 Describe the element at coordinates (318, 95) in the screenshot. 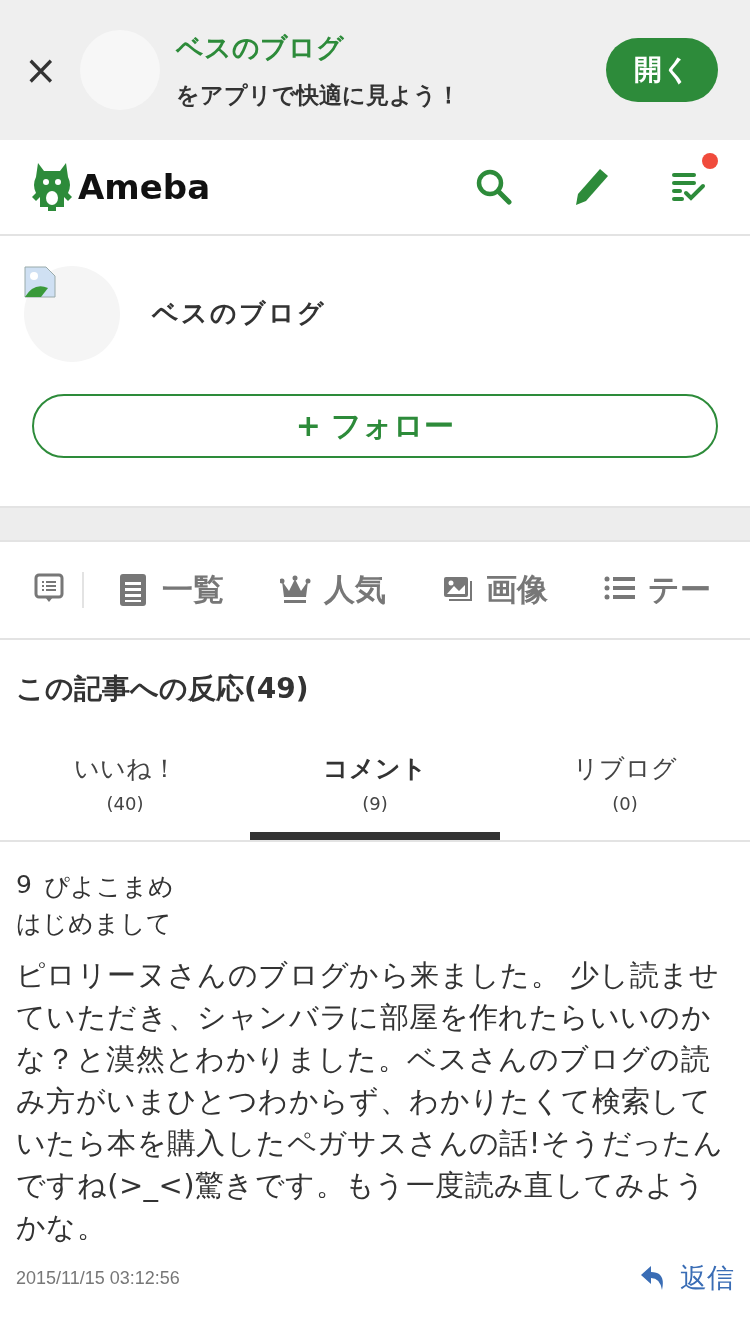

I see `banner-message: をアプリで快適に見よう！` at that location.